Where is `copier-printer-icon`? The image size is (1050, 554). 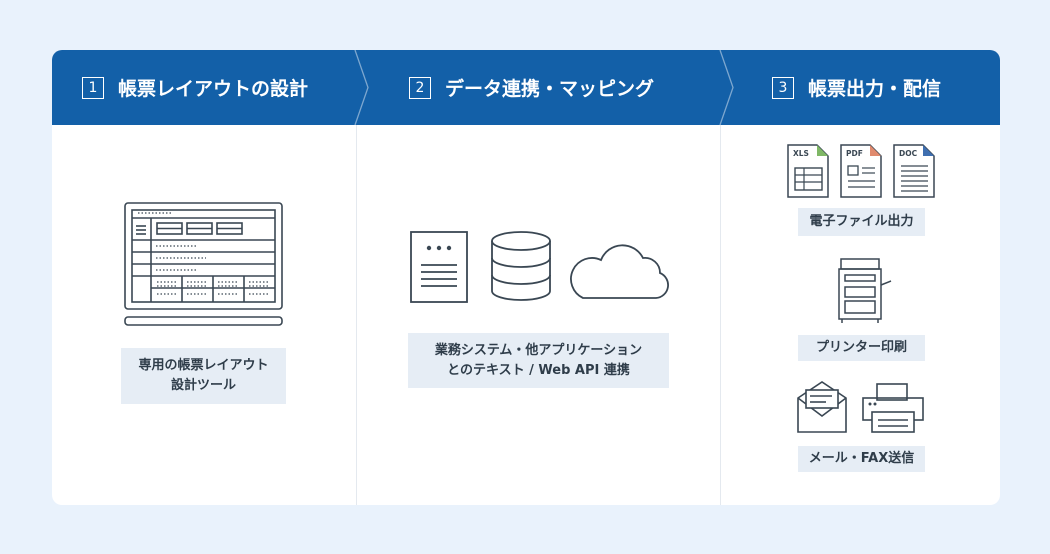
copier-printer-icon is located at coordinates (865, 290).